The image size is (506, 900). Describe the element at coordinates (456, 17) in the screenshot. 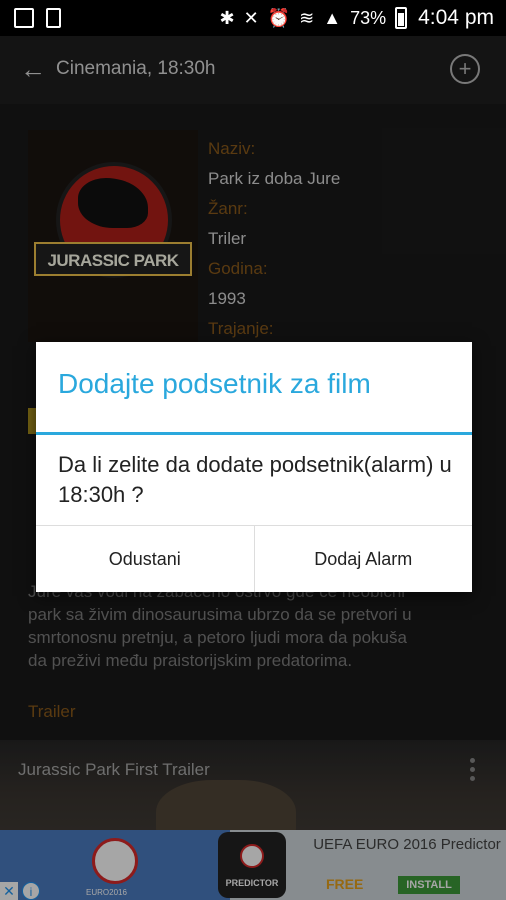

I see `clock: 4:04 pm` at that location.